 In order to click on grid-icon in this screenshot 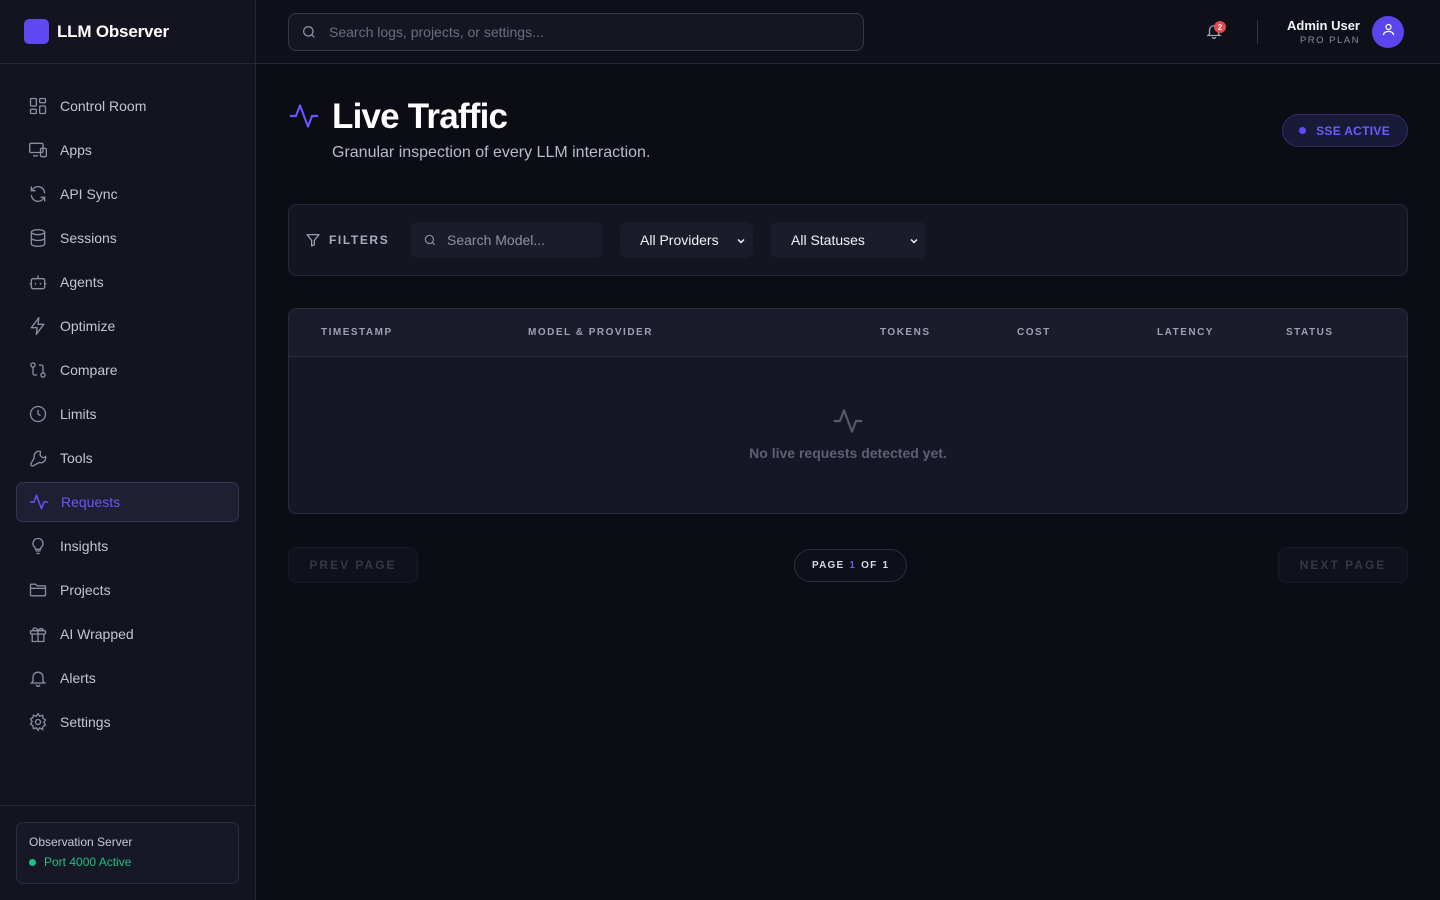, I will do `click(38, 106)`.